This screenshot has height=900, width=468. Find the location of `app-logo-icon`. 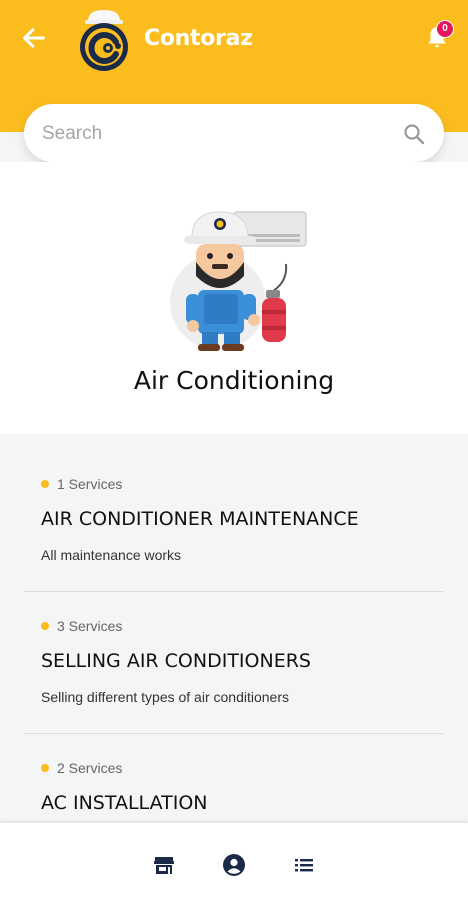

app-logo-icon is located at coordinates (104, 40).